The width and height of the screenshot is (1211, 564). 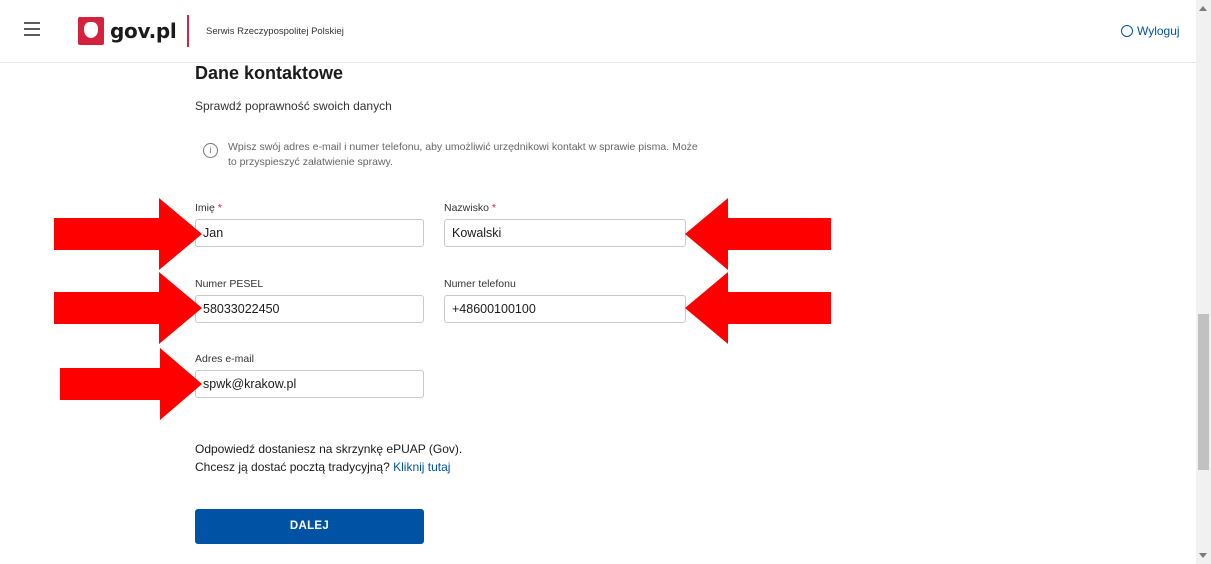 I want to click on phone-input: +48600100100, so click(x=565, y=309).